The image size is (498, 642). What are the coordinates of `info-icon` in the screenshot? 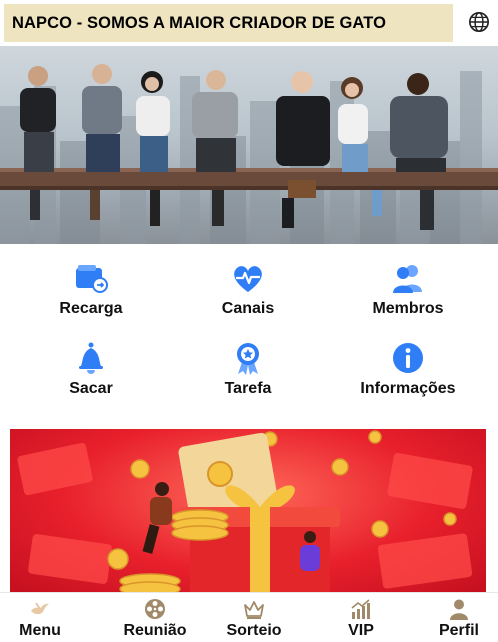 It's located at (408, 358).